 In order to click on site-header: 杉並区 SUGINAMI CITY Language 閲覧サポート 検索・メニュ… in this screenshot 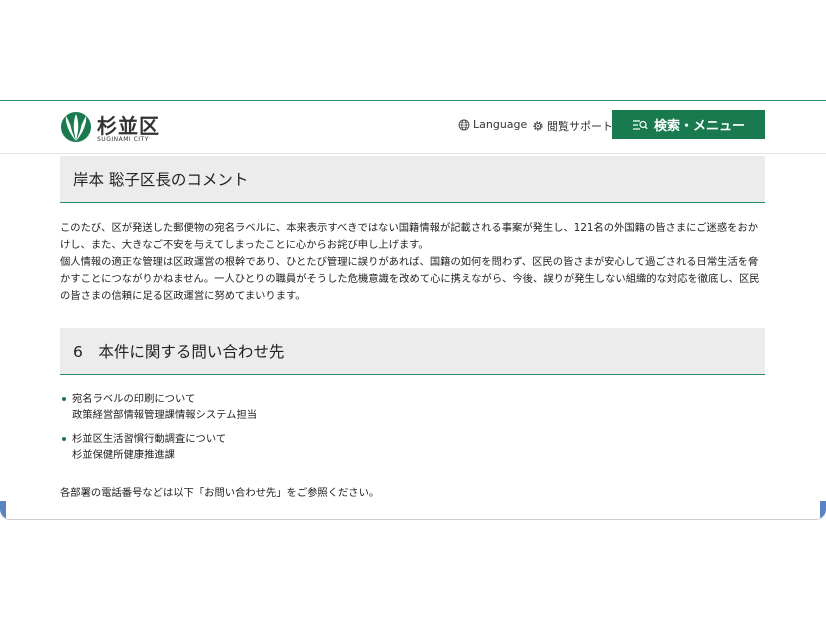, I will do `click(413, 127)`.